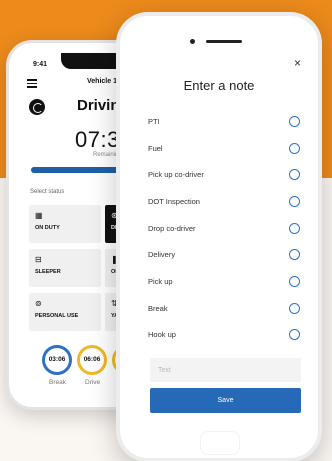 Image resolution: width=332 pixels, height=461 pixels. Describe the element at coordinates (39, 215) in the screenshot. I see `calendar-icon: ▦` at that location.